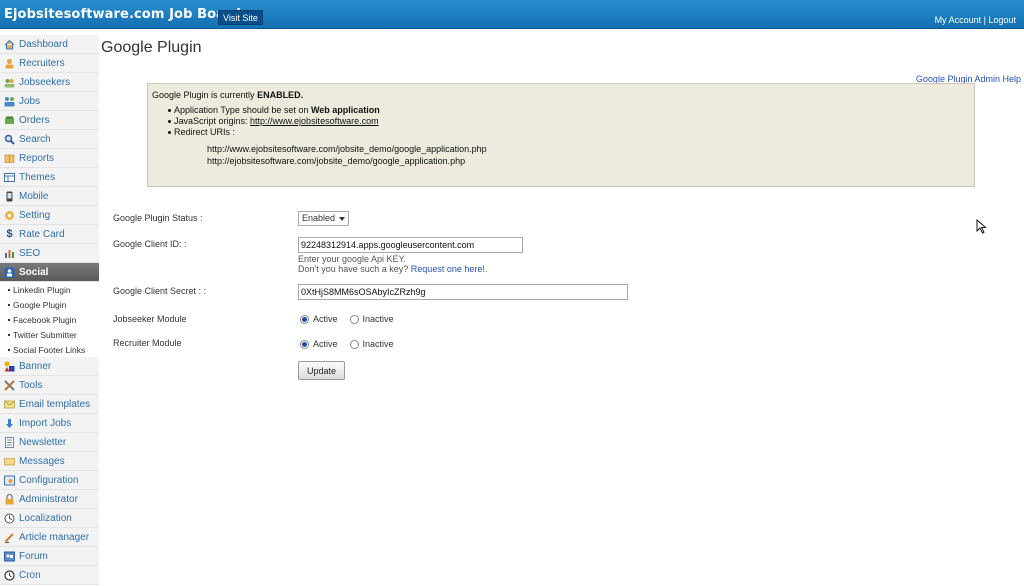 This screenshot has width=1024, height=586. What do you see at coordinates (304, 319) in the screenshot?
I see `jobseeker-active-radio` at bounding box center [304, 319].